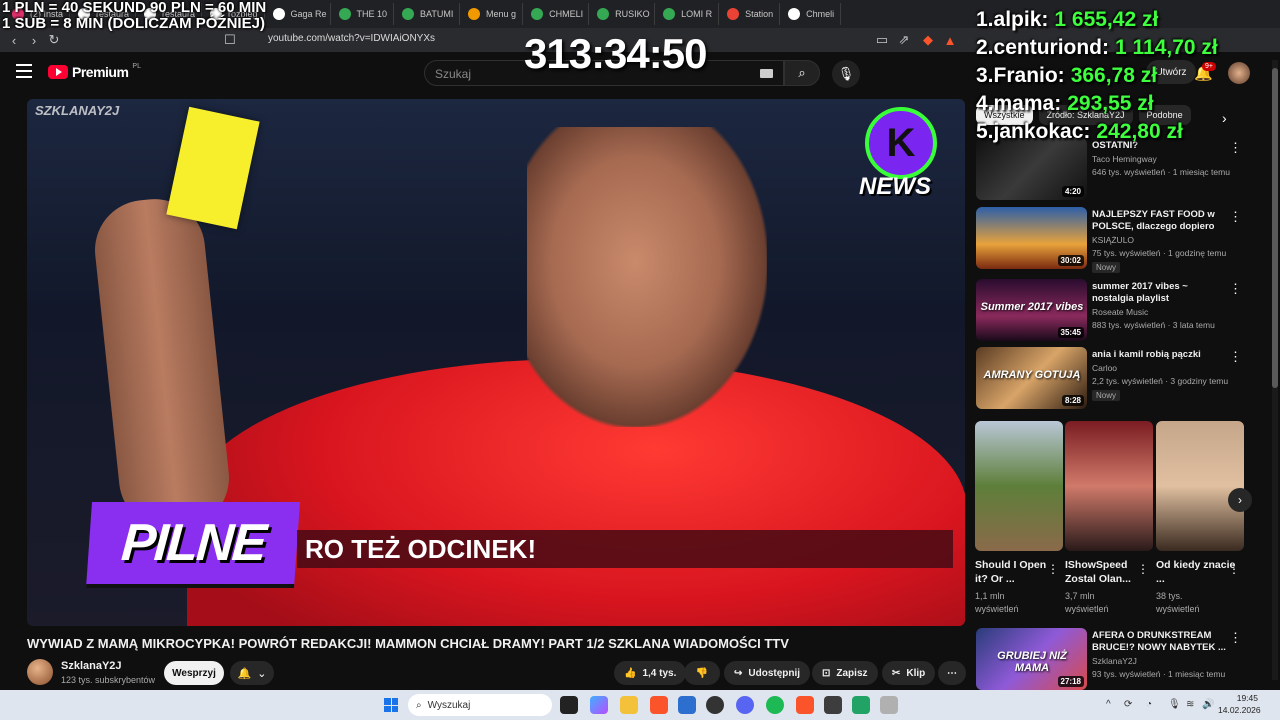 The image size is (1280, 720). I want to click on taskbar-search-input: ⌕ Wyszukaj, so click(480, 705).